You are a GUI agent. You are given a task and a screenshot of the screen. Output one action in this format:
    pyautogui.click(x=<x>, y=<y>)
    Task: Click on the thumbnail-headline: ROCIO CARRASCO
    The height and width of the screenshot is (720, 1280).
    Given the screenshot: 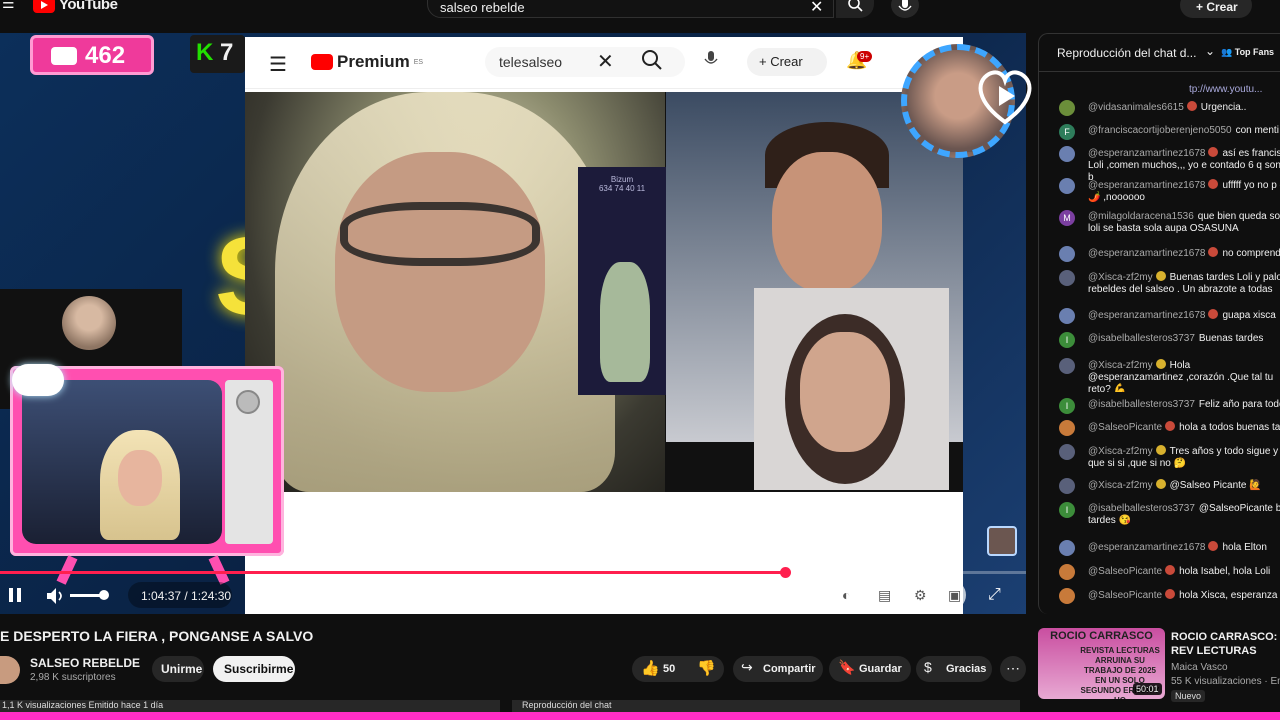 What is the action you would take?
    pyautogui.click(x=1101, y=636)
    